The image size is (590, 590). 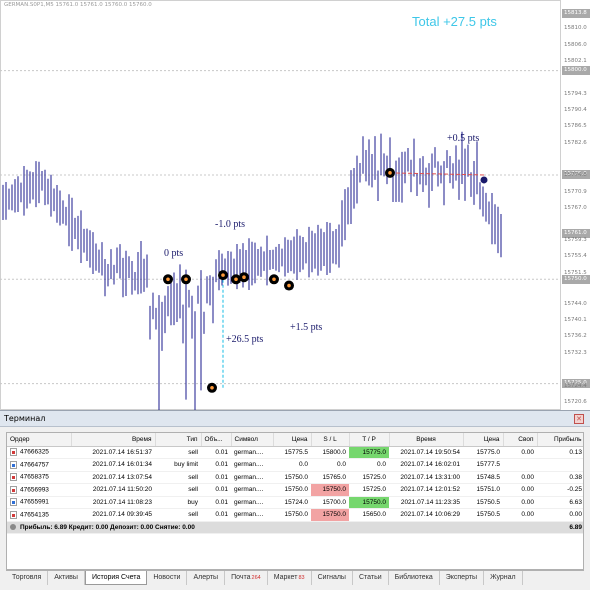 I want to click on tab-label: Сигналы, so click(x=331, y=577).